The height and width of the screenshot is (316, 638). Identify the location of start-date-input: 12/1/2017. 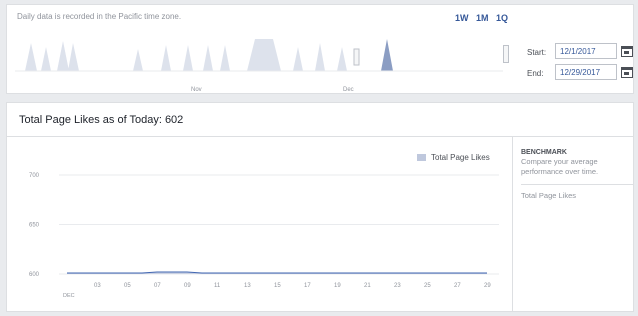
(586, 51).